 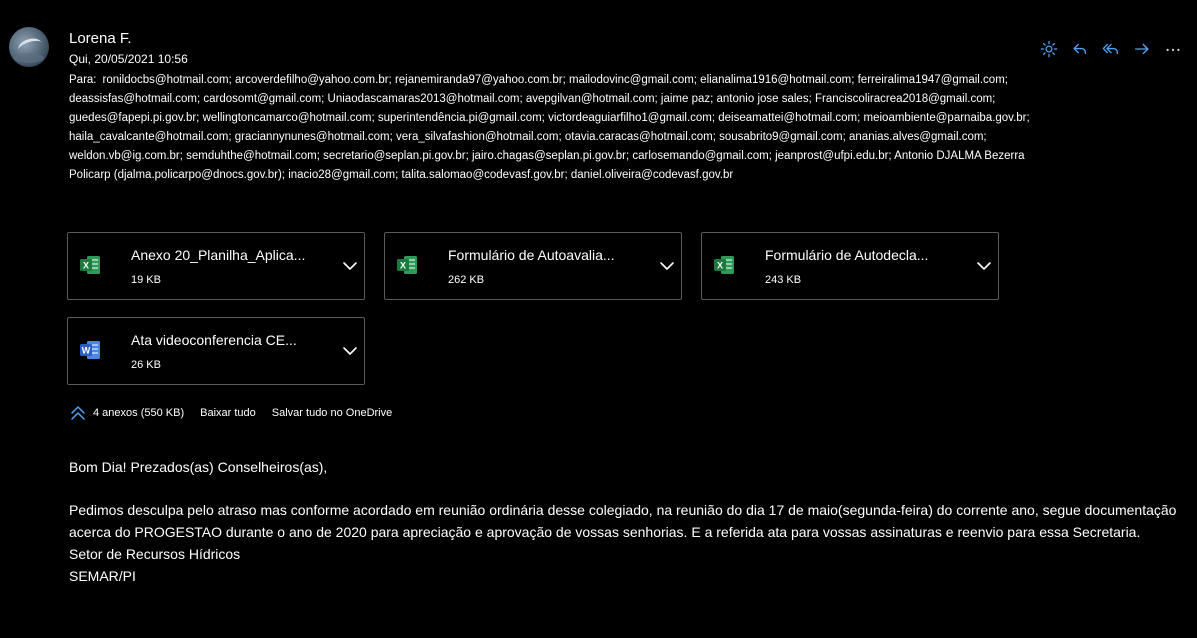 What do you see at coordinates (100, 38) in the screenshot?
I see `sender-name: Lorena F.` at bounding box center [100, 38].